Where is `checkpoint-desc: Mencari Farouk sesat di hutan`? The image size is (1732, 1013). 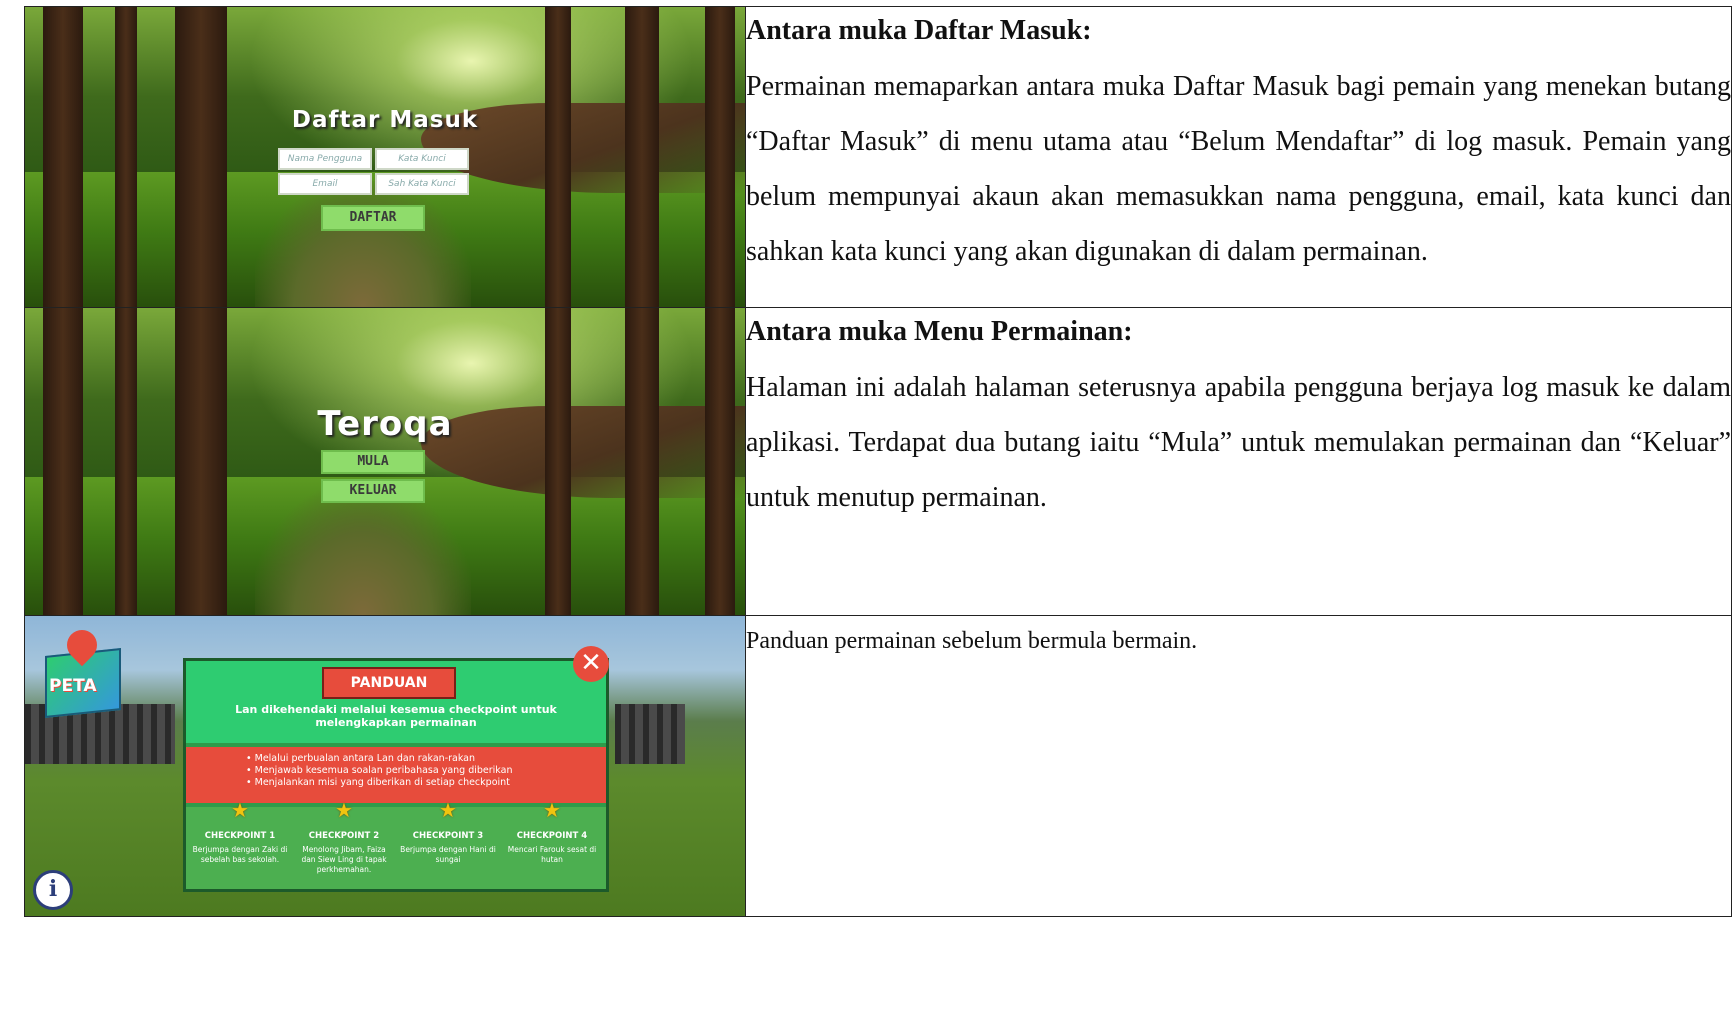 checkpoint-desc: Mencari Farouk sesat di hutan is located at coordinates (552, 854).